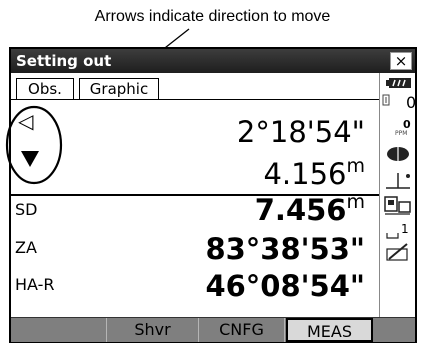  What do you see at coordinates (401, 61) in the screenshot?
I see `close-button: ×` at bounding box center [401, 61].